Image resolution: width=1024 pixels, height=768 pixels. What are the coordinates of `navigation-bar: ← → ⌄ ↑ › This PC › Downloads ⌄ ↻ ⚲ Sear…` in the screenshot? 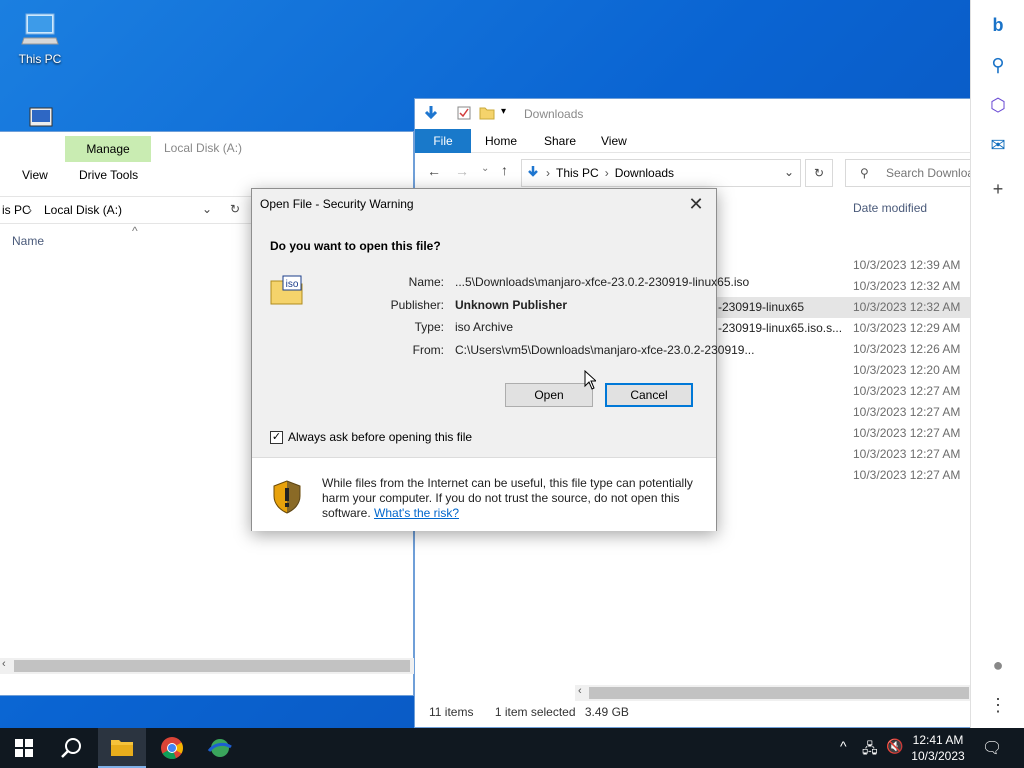 It's located at (695, 173).